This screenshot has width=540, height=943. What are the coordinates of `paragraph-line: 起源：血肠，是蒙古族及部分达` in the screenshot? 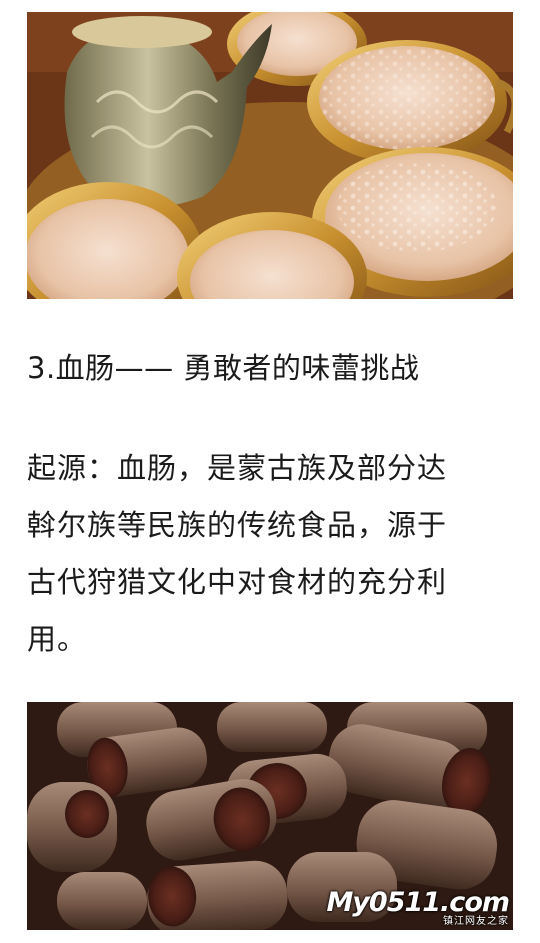 It's located at (237, 468).